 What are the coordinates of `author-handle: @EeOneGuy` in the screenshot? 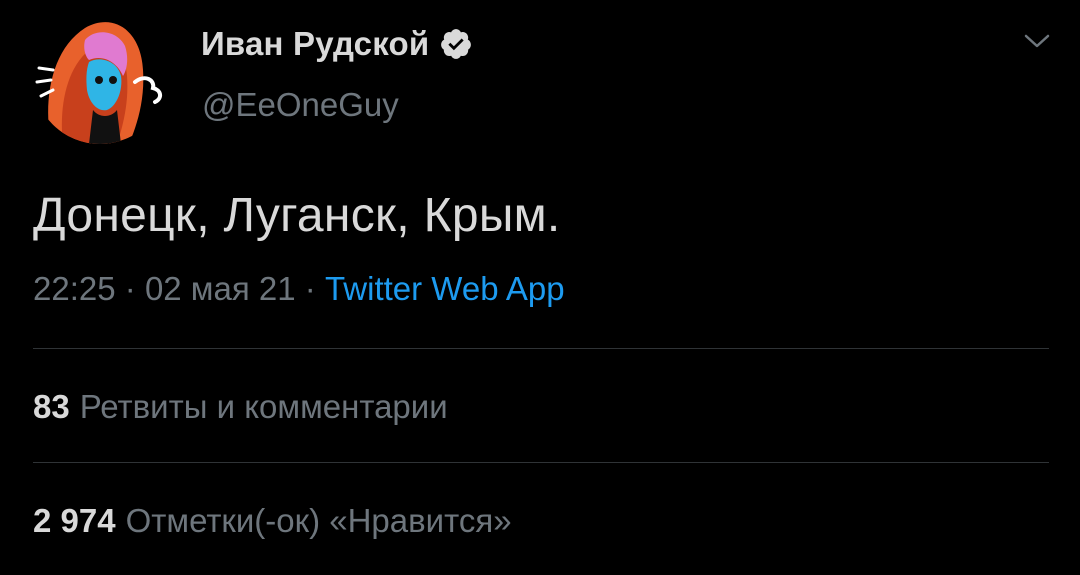 It's located at (300, 105).